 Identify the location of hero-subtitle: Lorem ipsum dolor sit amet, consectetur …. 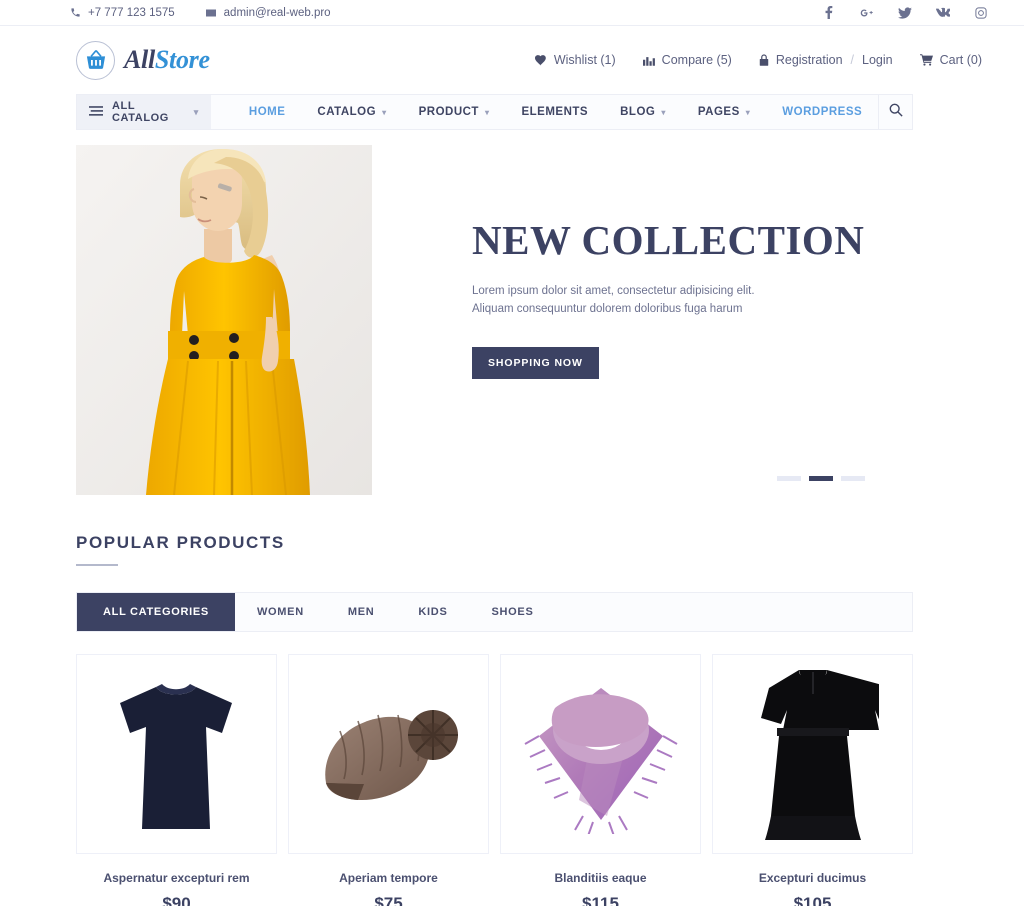
(692, 301).